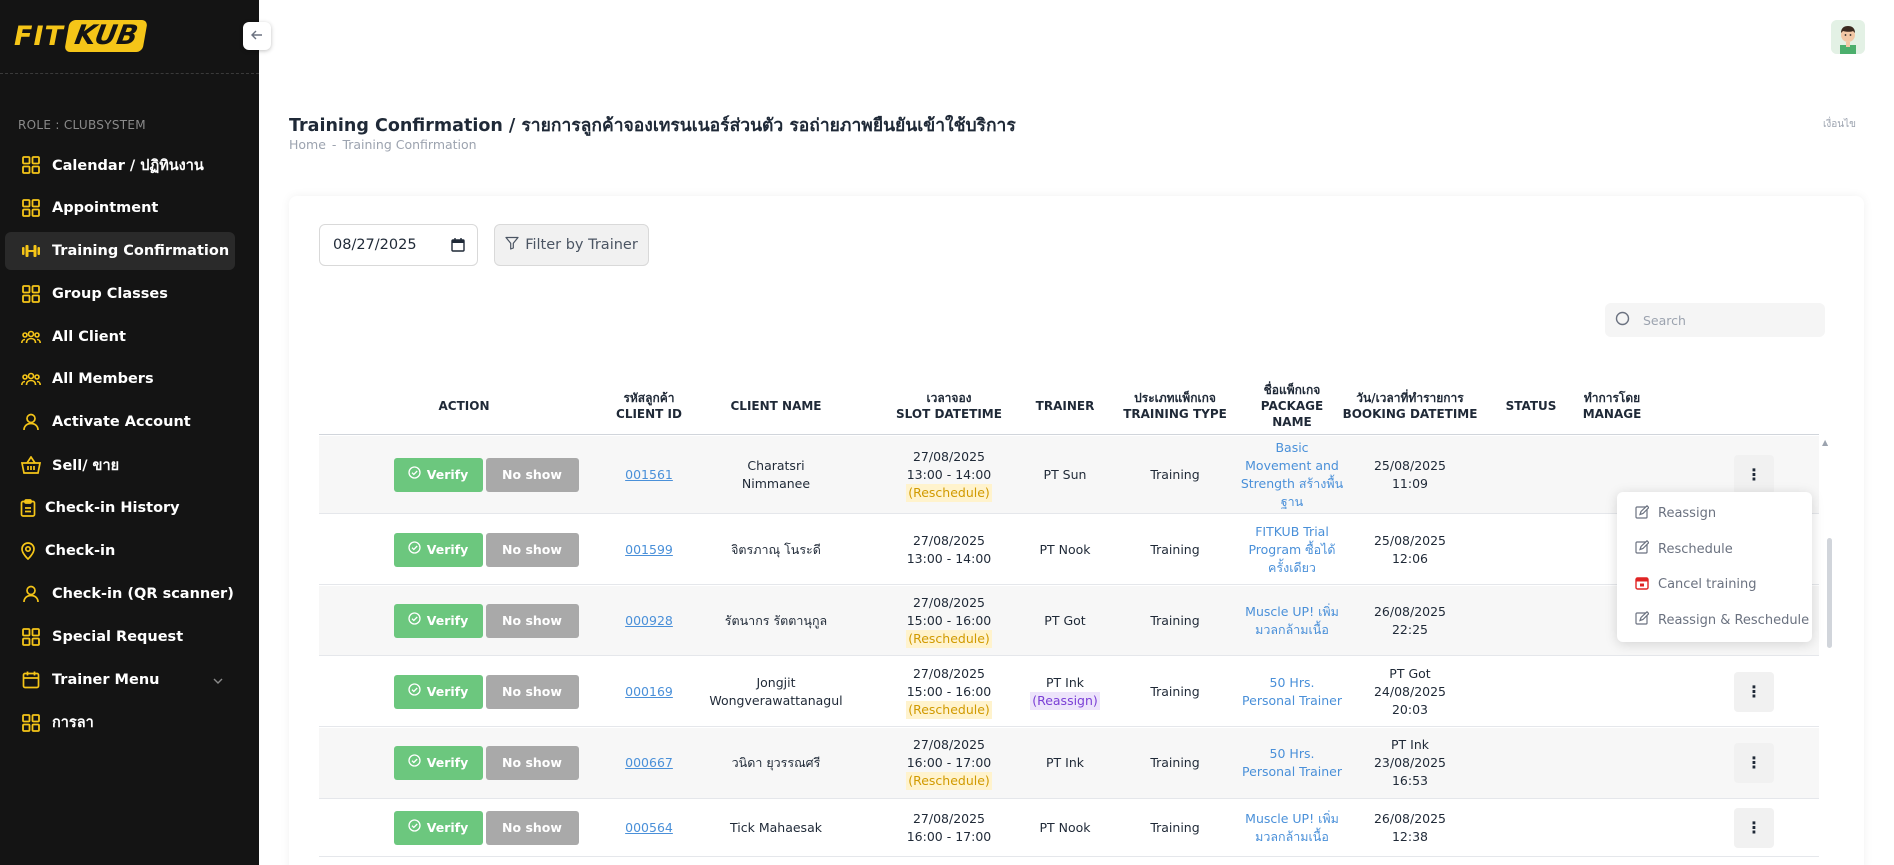 The image size is (1894, 865). What do you see at coordinates (949, 828) in the screenshot?
I see `slot-datetime-cell: 27/08/2025 16:00 - 17:00` at bounding box center [949, 828].